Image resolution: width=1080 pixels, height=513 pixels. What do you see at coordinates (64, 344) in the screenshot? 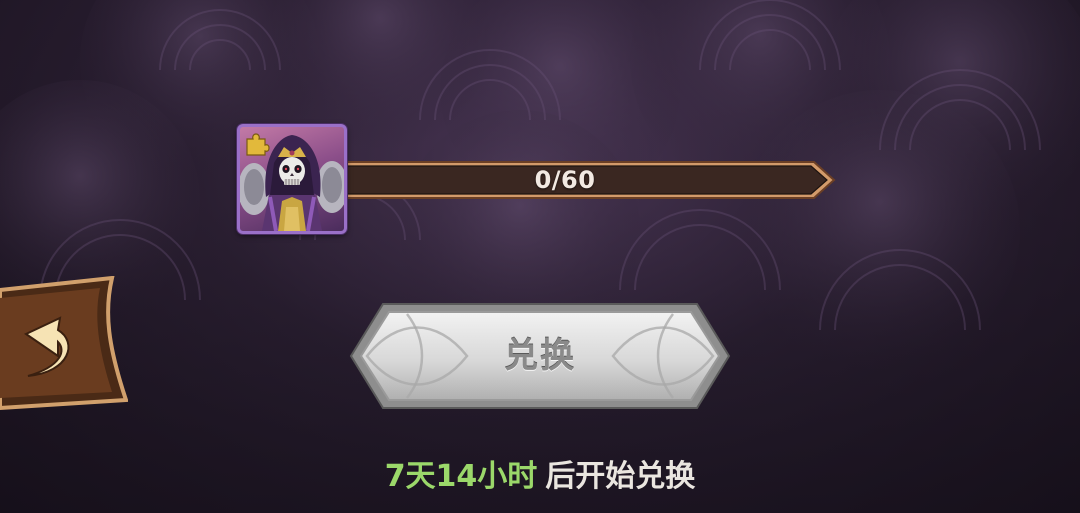
I see `back-button` at bounding box center [64, 344].